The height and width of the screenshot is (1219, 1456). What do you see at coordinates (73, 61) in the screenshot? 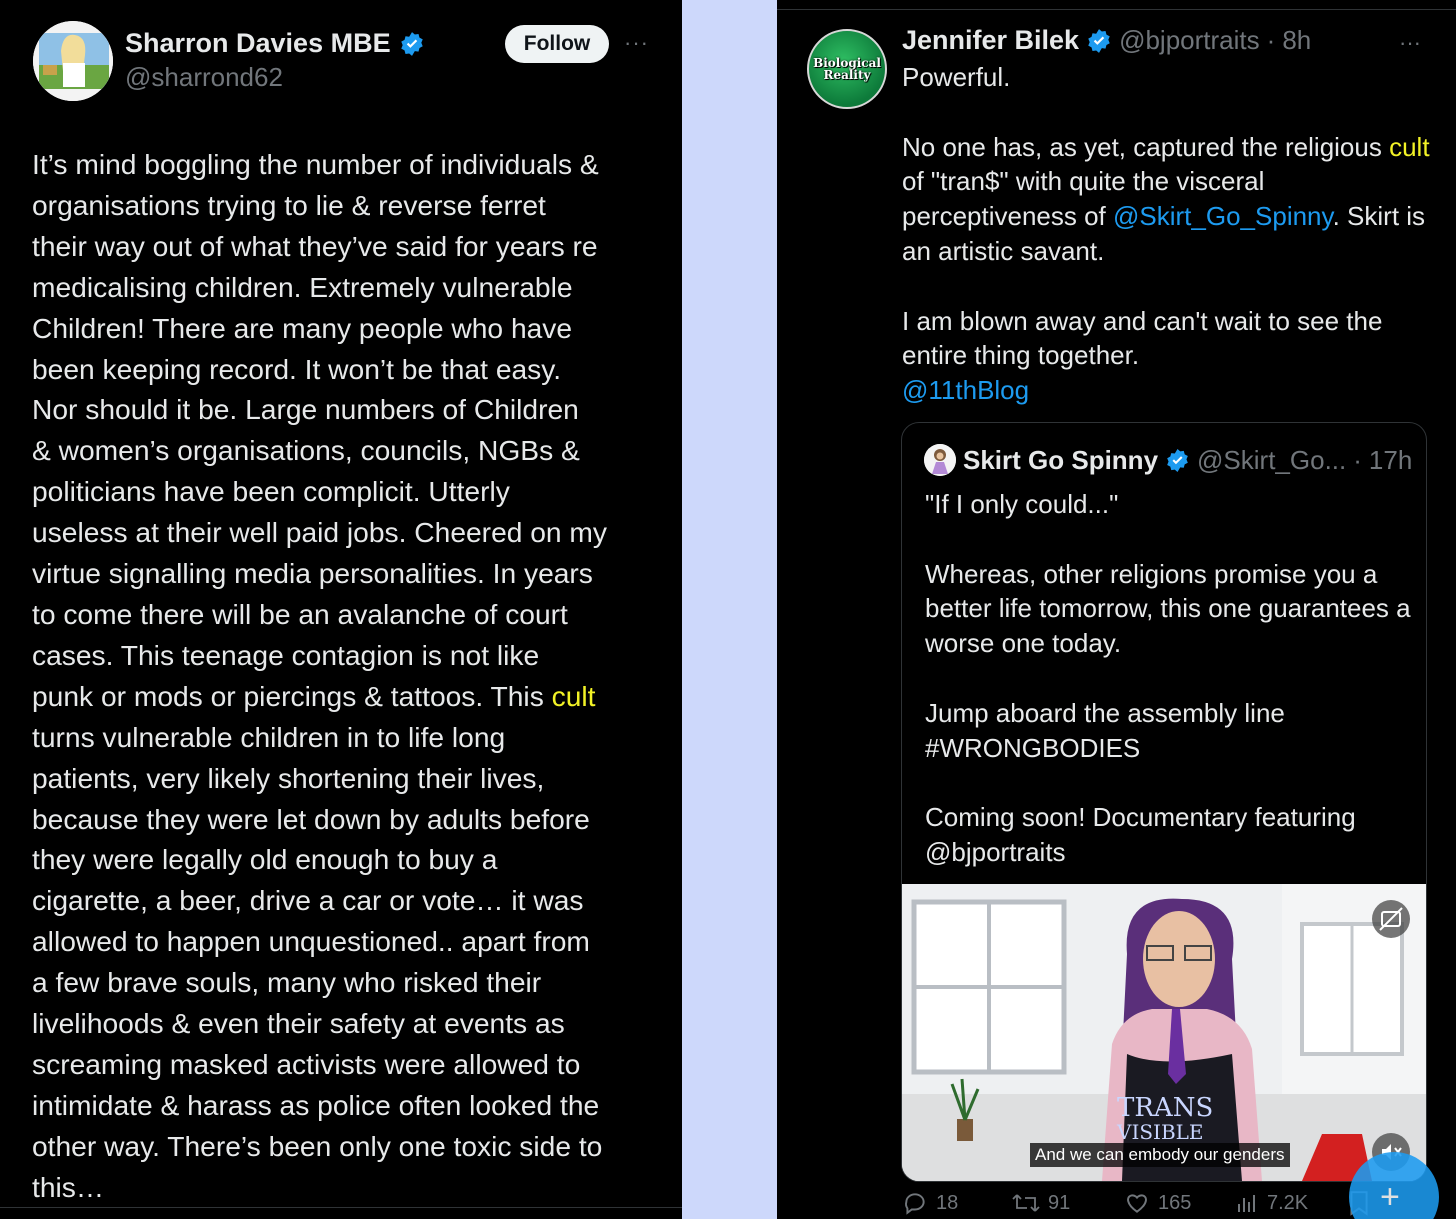
I see `sharron-avatar` at bounding box center [73, 61].